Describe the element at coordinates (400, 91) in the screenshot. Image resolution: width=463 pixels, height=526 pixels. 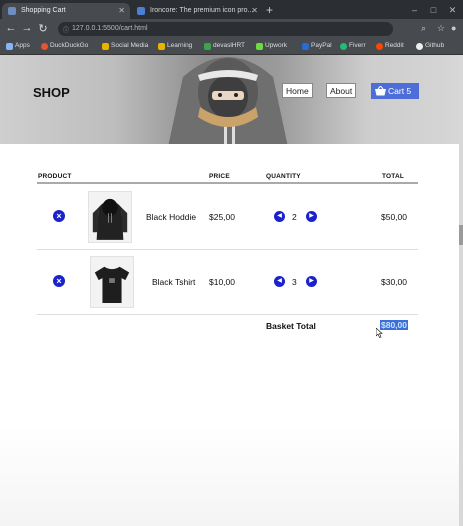
I see `cart-button-label: Cart 5` at that location.